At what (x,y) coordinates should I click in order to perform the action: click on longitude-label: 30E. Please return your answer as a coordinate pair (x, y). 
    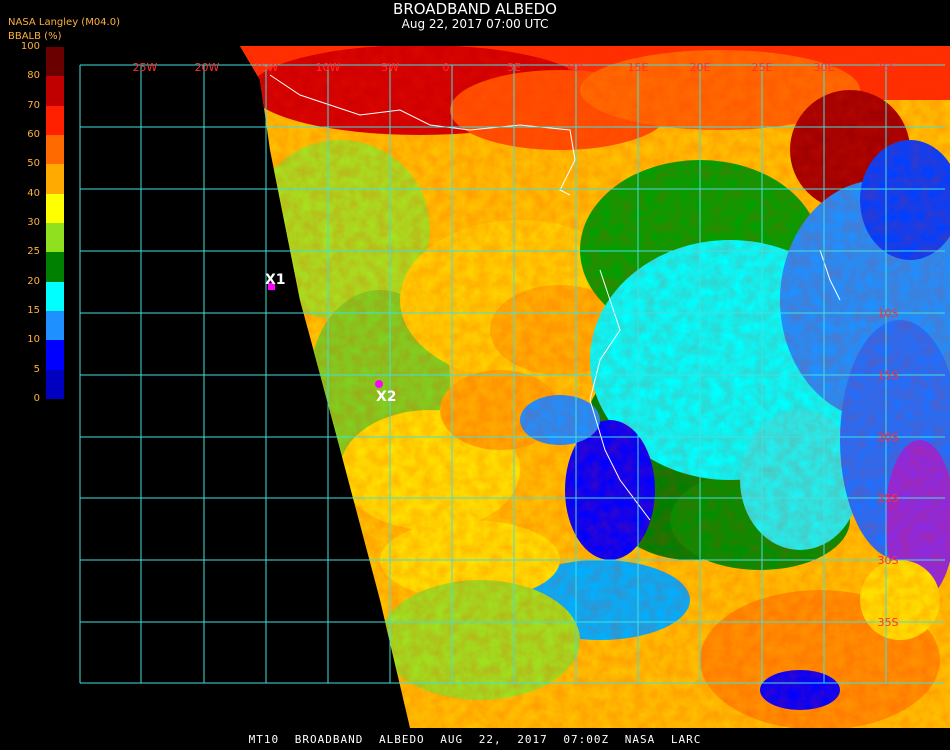
    Looking at the image, I should click on (824, 67).